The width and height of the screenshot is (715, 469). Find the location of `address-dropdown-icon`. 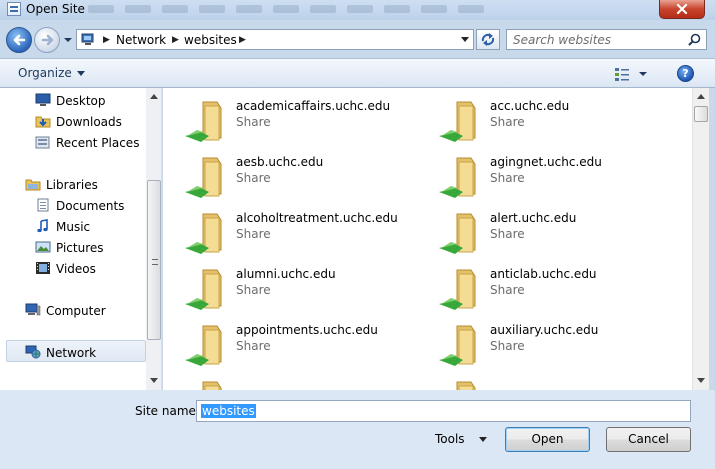

address-dropdown-icon is located at coordinates (465, 39).